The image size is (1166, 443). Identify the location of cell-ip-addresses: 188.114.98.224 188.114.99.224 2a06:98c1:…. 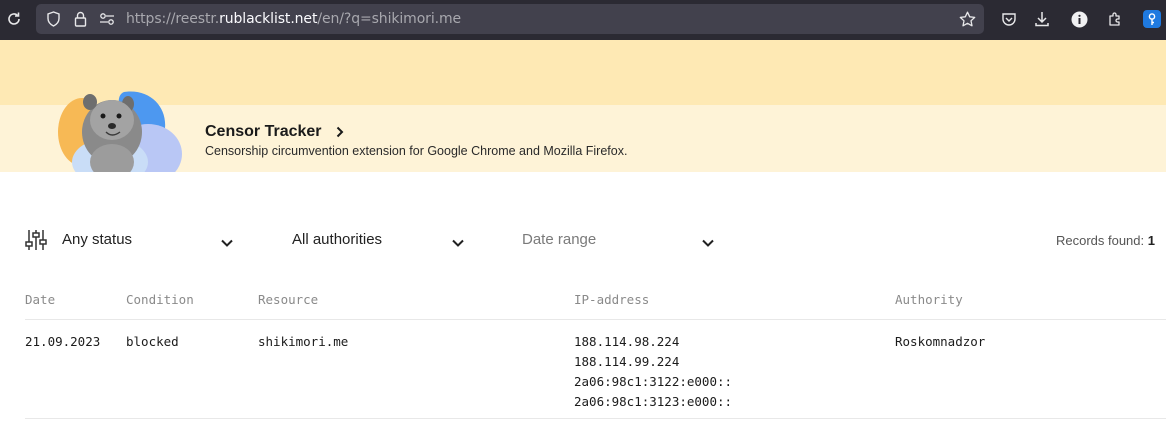
(653, 372).